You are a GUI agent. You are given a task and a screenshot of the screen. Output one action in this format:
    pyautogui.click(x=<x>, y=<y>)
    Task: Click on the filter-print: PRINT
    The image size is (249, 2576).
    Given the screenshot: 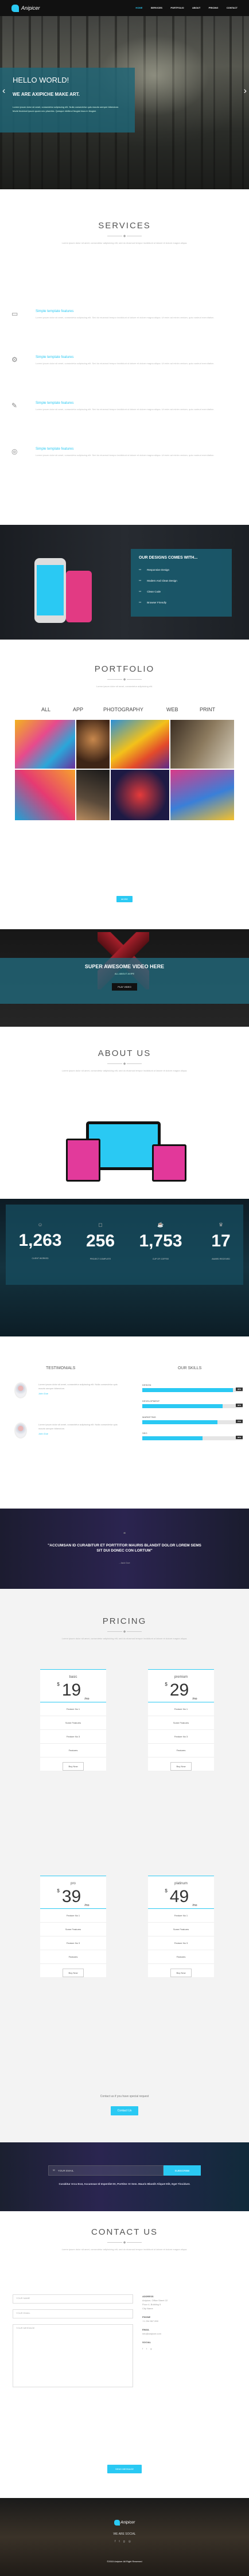 What is the action you would take?
    pyautogui.click(x=207, y=710)
    